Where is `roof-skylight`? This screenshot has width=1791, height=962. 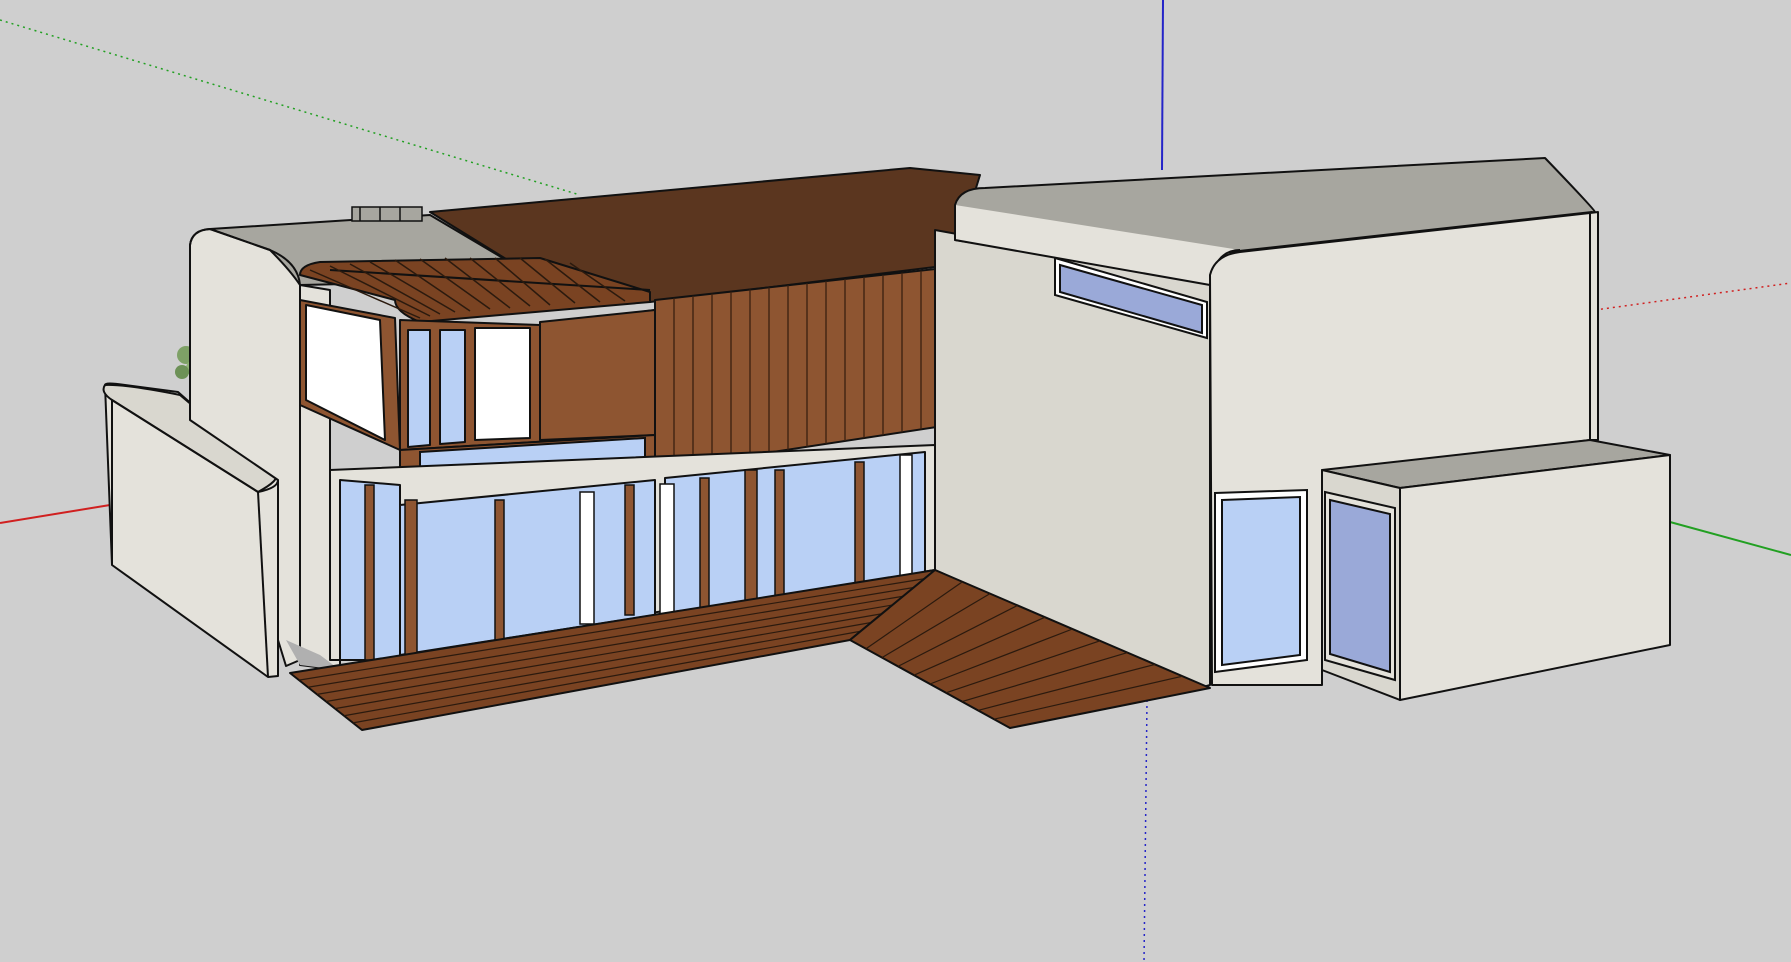
roof-skylight is located at coordinates (387, 214).